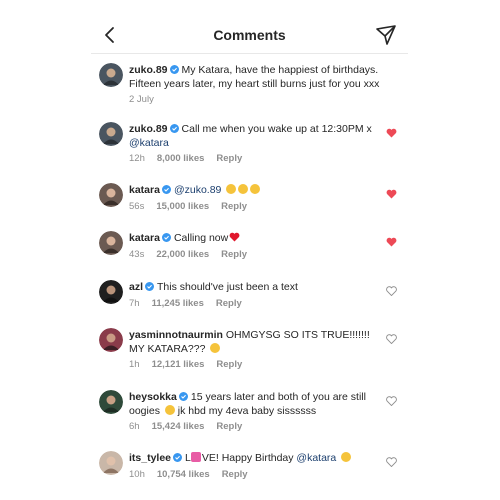 This screenshot has height=500, width=500. I want to click on page-title: Comments, so click(249, 35).